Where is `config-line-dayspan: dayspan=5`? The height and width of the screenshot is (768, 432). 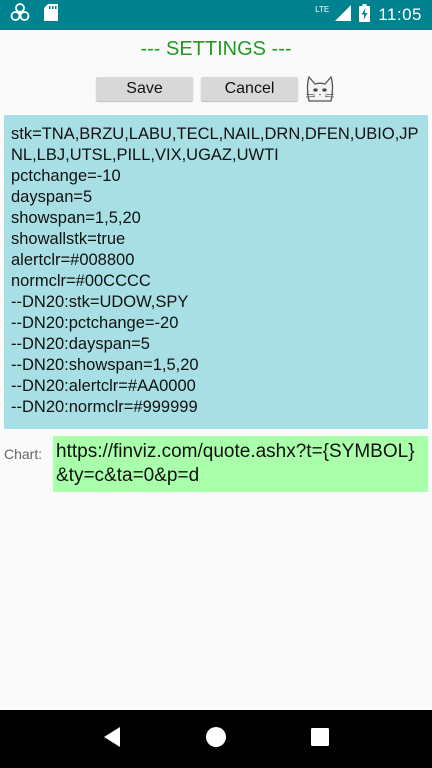
config-line-dayspan: dayspan=5 is located at coordinates (52, 197).